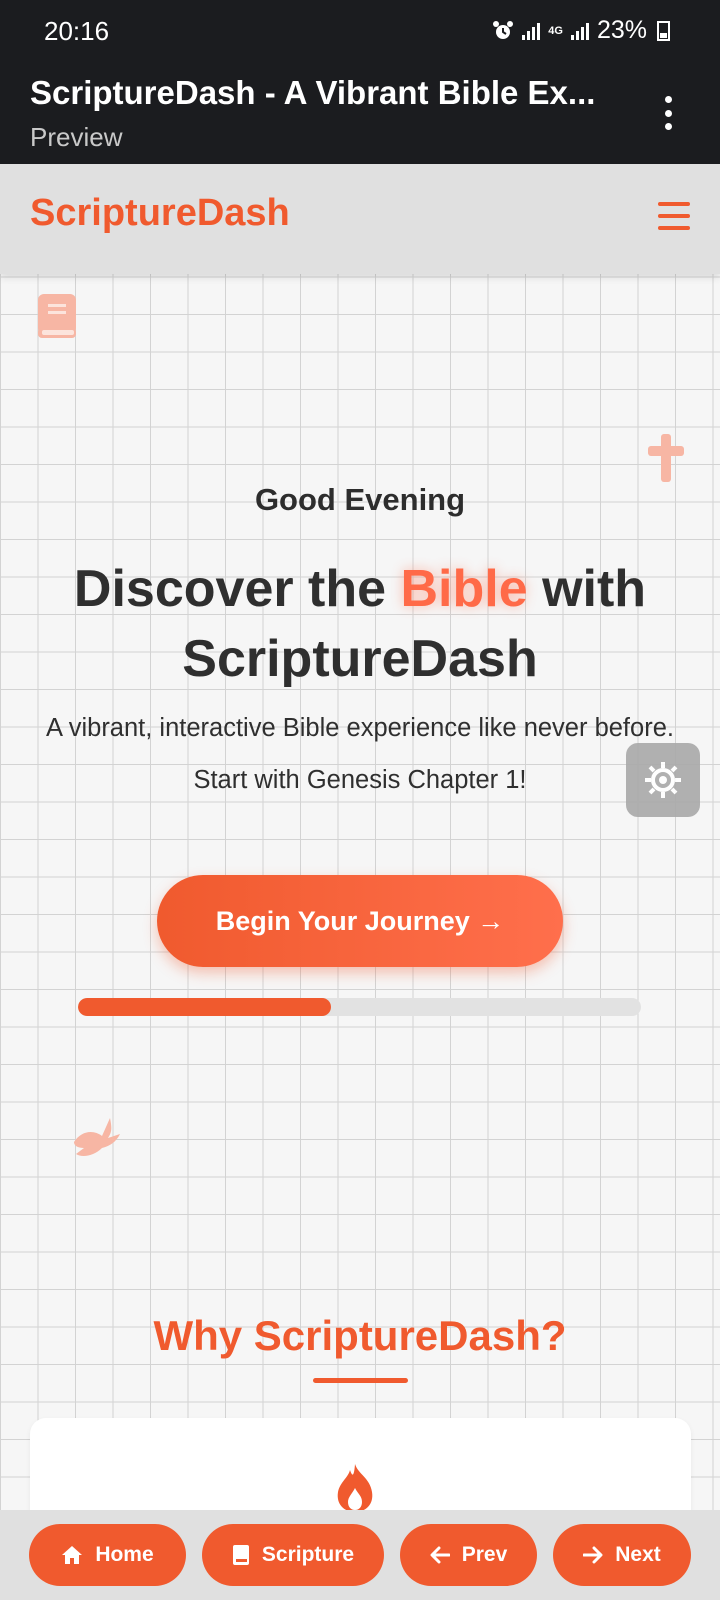 The height and width of the screenshot is (1600, 720). I want to click on arrow-right-icon, so click(593, 1555).